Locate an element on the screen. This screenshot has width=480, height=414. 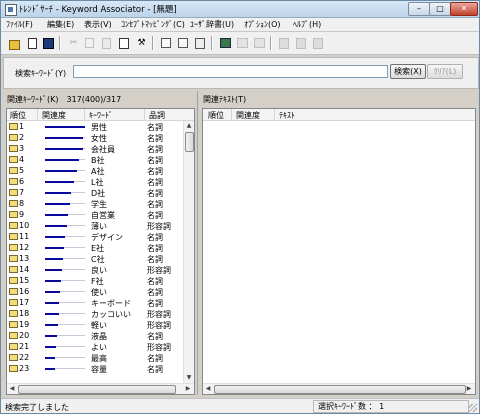
table-row: 13 C社 名詞 is located at coordinates (95, 258).